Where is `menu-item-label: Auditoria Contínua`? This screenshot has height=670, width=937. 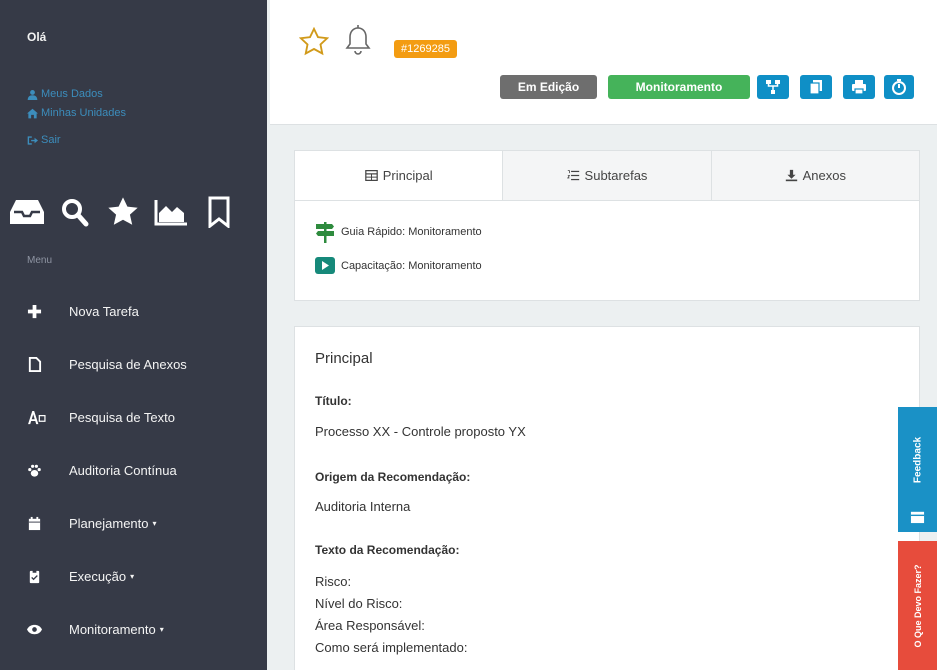 menu-item-label: Auditoria Contínua is located at coordinates (123, 470).